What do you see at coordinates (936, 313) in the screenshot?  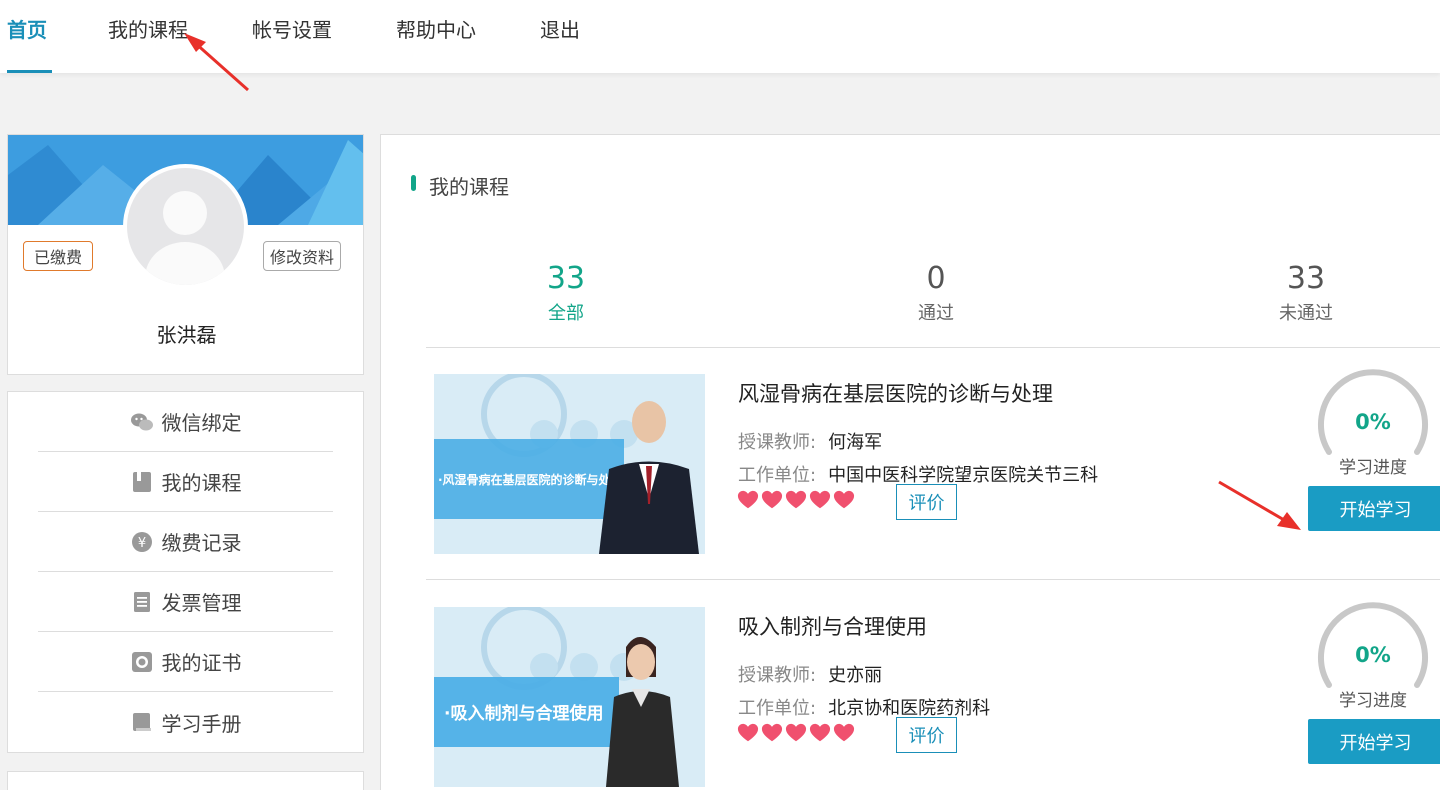 I see `stat-passed-label: 通过` at bounding box center [936, 313].